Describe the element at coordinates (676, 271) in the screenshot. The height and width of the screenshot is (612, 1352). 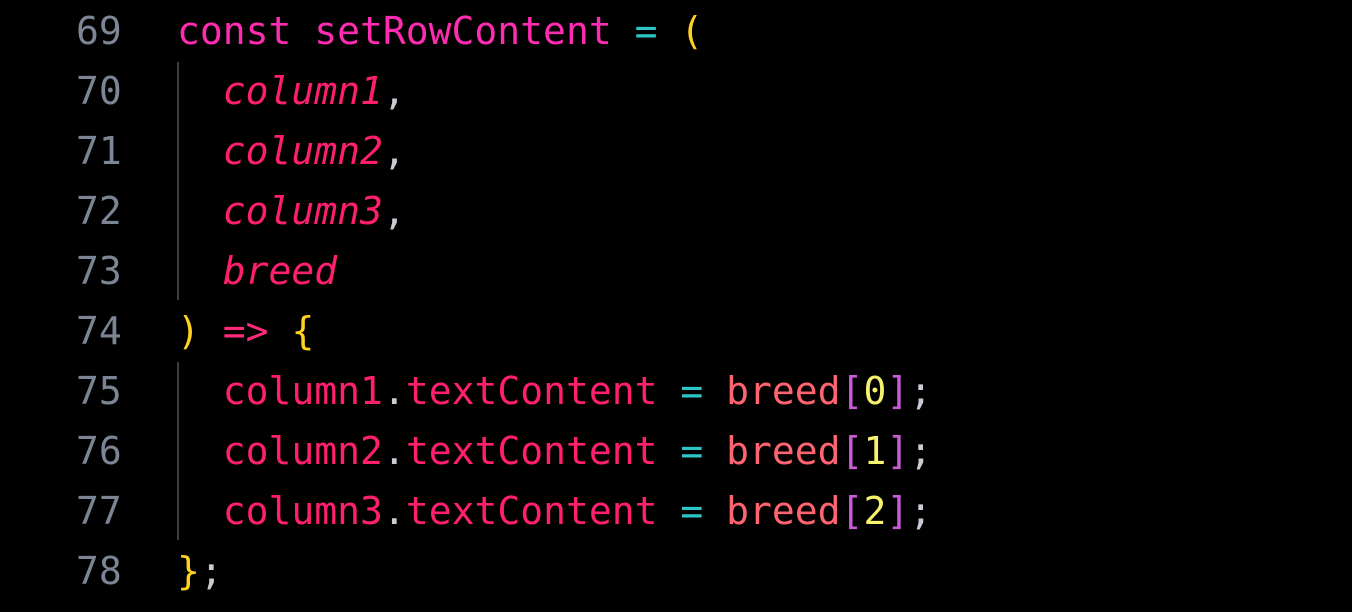
I see `code-line: 73 breed` at that location.